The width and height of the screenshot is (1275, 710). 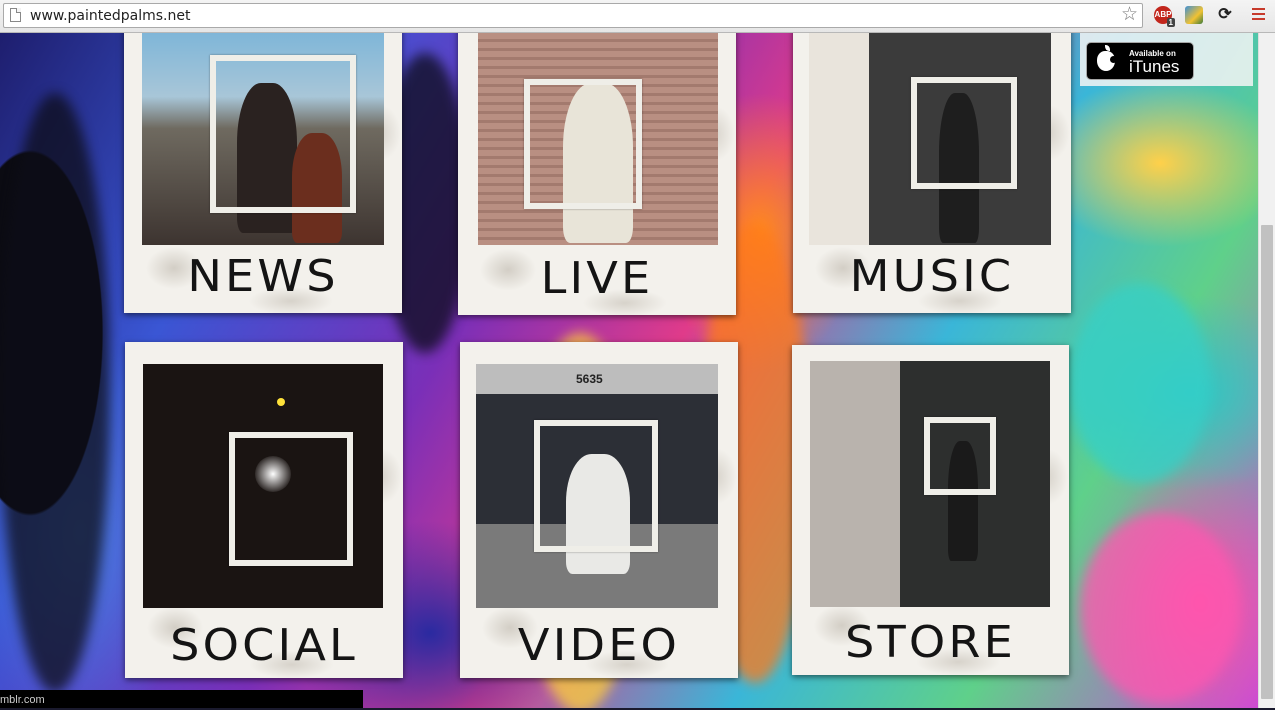 What do you see at coordinates (263, 139) in the screenshot?
I see `news-photo` at bounding box center [263, 139].